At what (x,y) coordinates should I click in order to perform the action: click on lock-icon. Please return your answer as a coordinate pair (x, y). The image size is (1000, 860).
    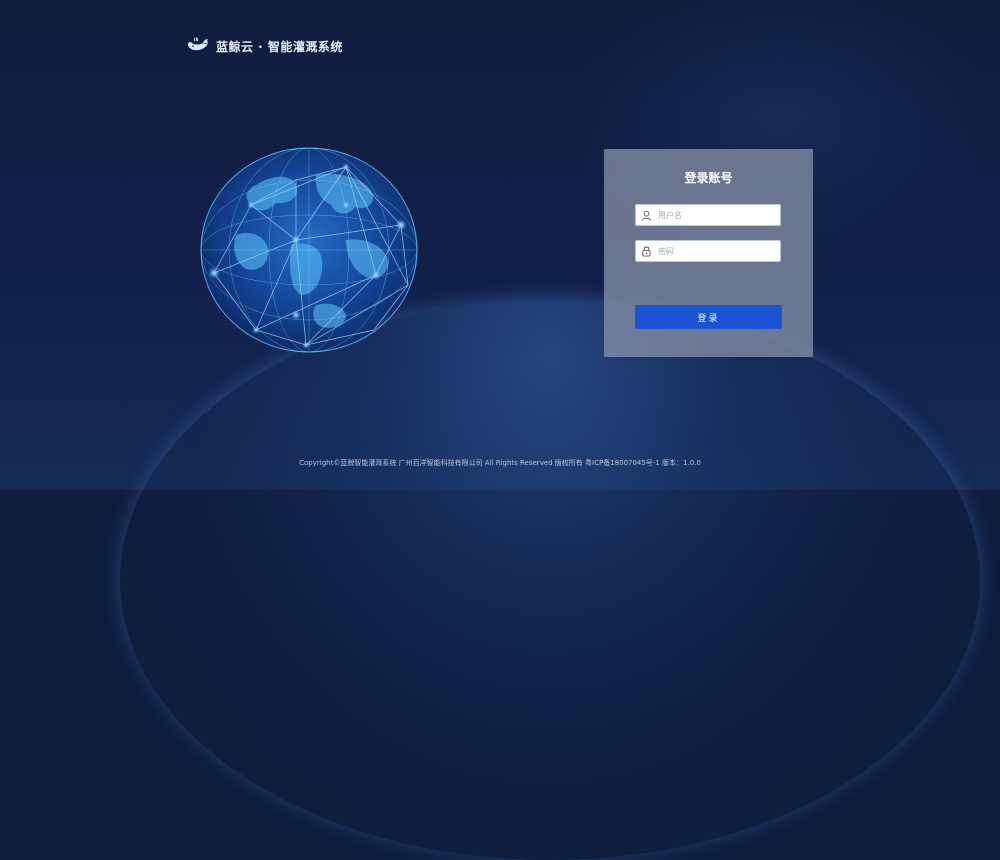
    Looking at the image, I should click on (646, 251).